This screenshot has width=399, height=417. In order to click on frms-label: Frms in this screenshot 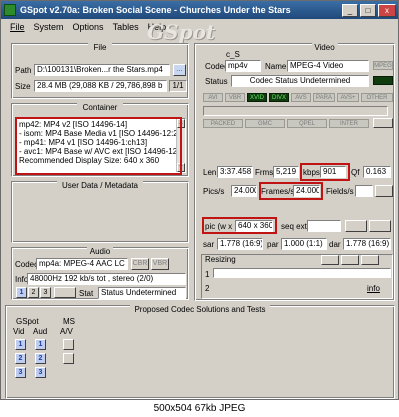, I will do `click(264, 172)`.